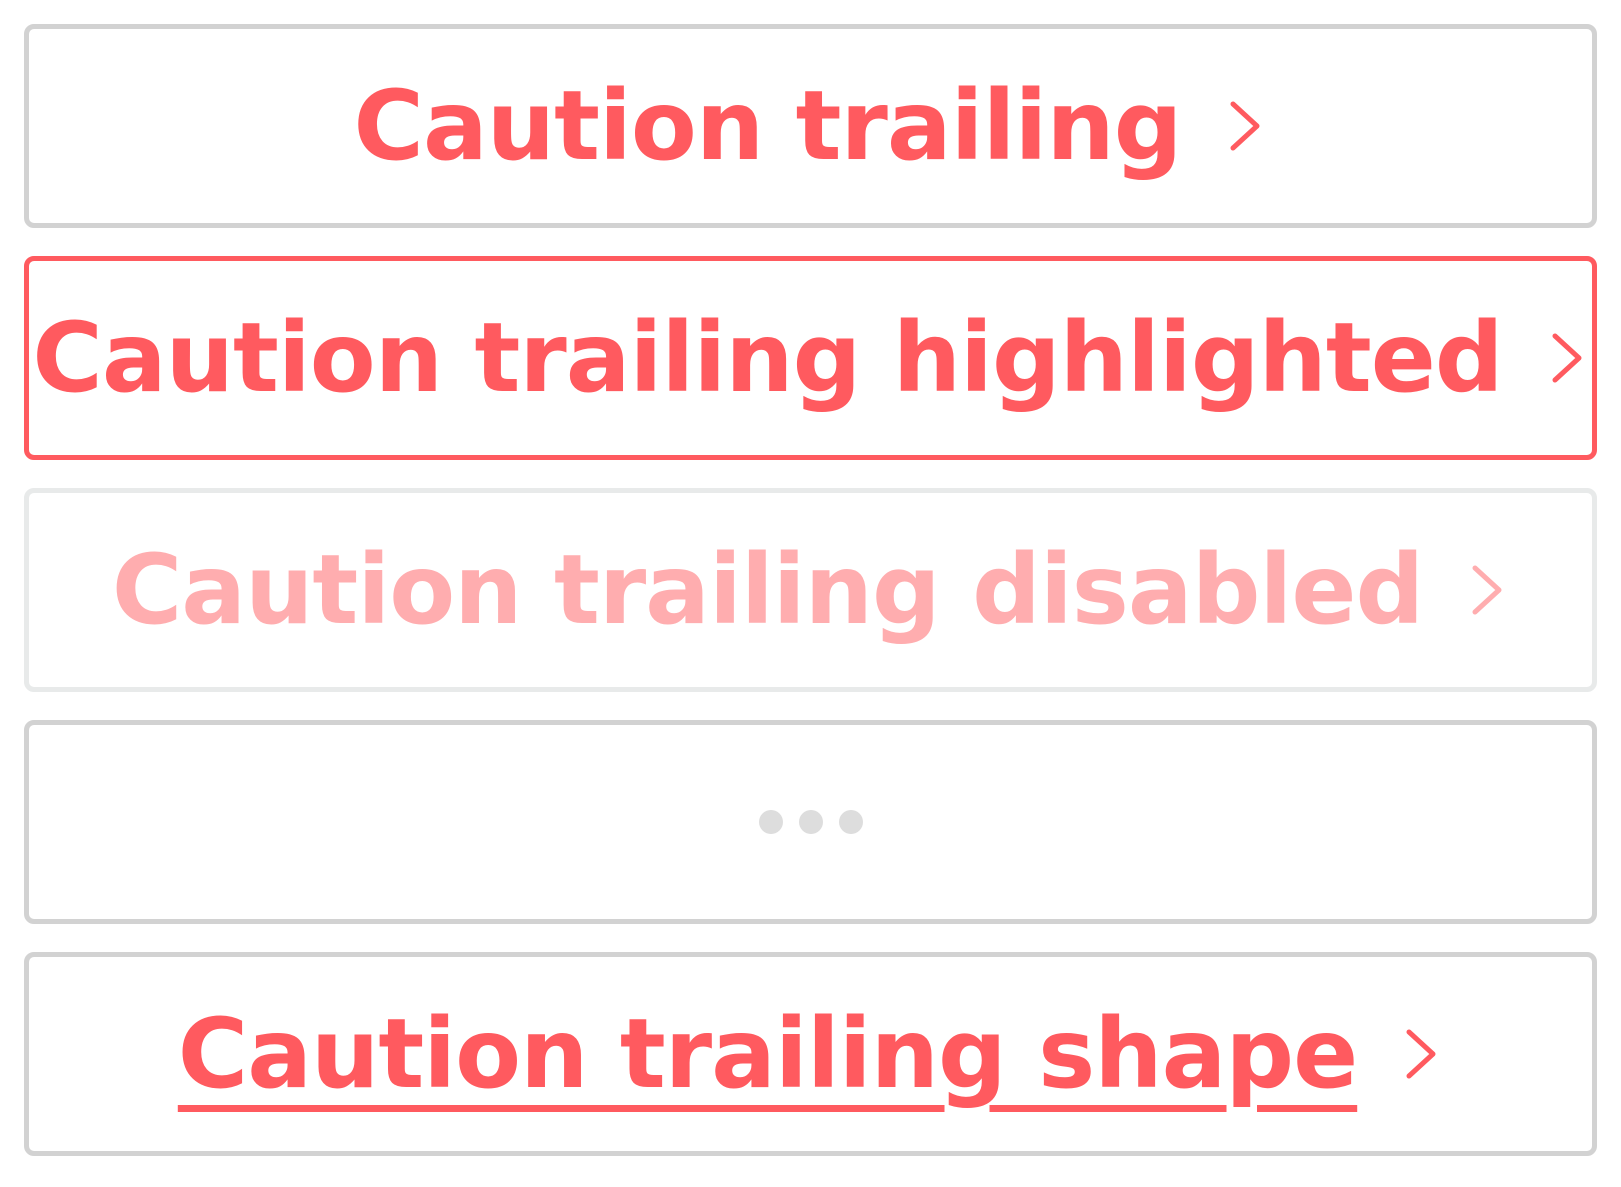  I want to click on button-label: Caution trailing disabled, so click(767, 590).